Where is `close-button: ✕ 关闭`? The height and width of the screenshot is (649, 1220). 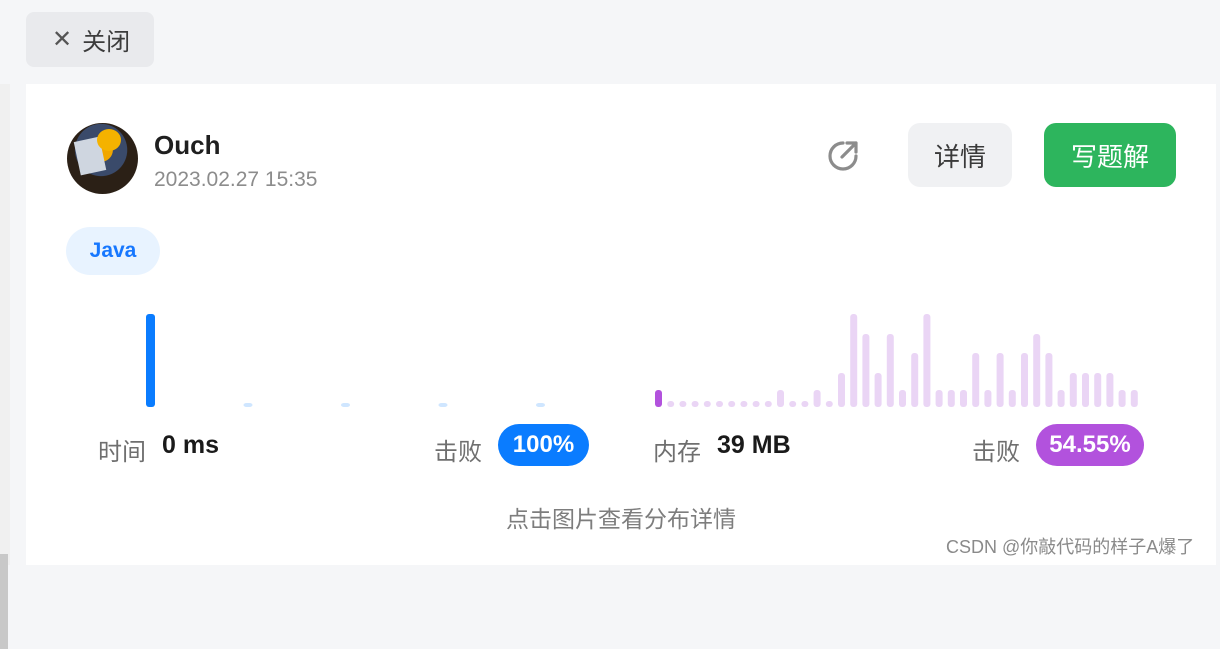 close-button: ✕ 关闭 is located at coordinates (90, 39).